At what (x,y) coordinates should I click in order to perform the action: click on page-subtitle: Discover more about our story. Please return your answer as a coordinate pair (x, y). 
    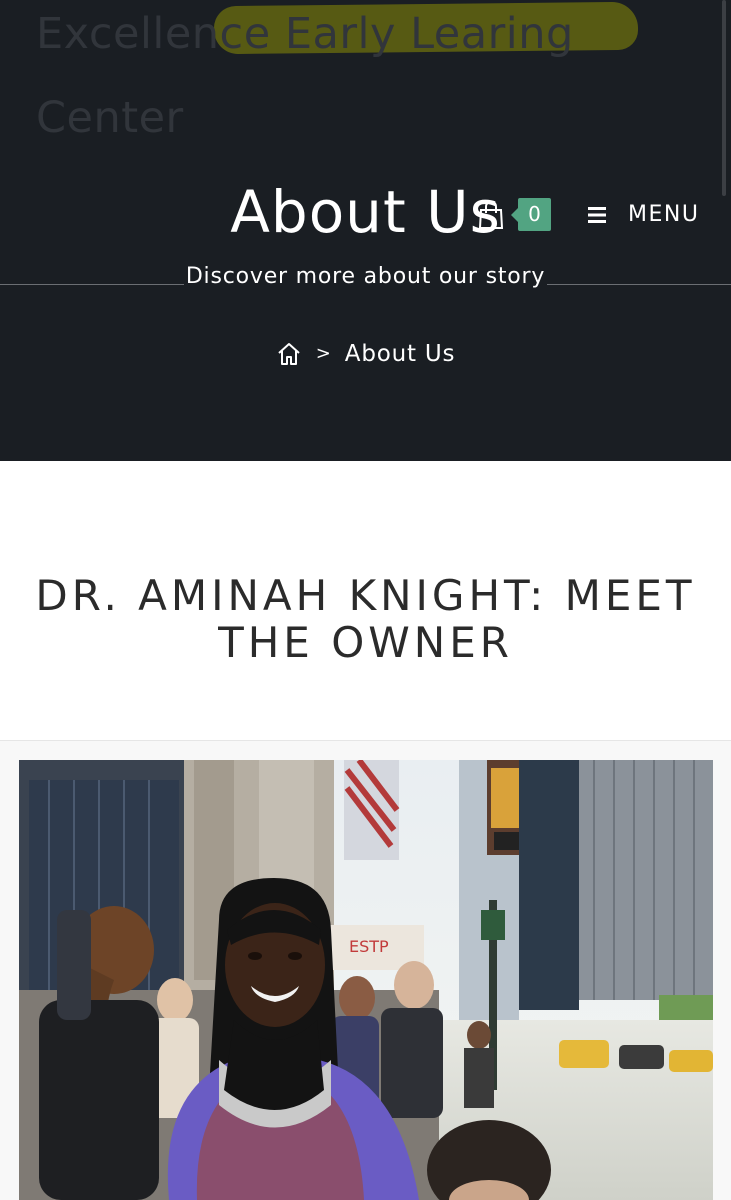
    Looking at the image, I should click on (365, 277).